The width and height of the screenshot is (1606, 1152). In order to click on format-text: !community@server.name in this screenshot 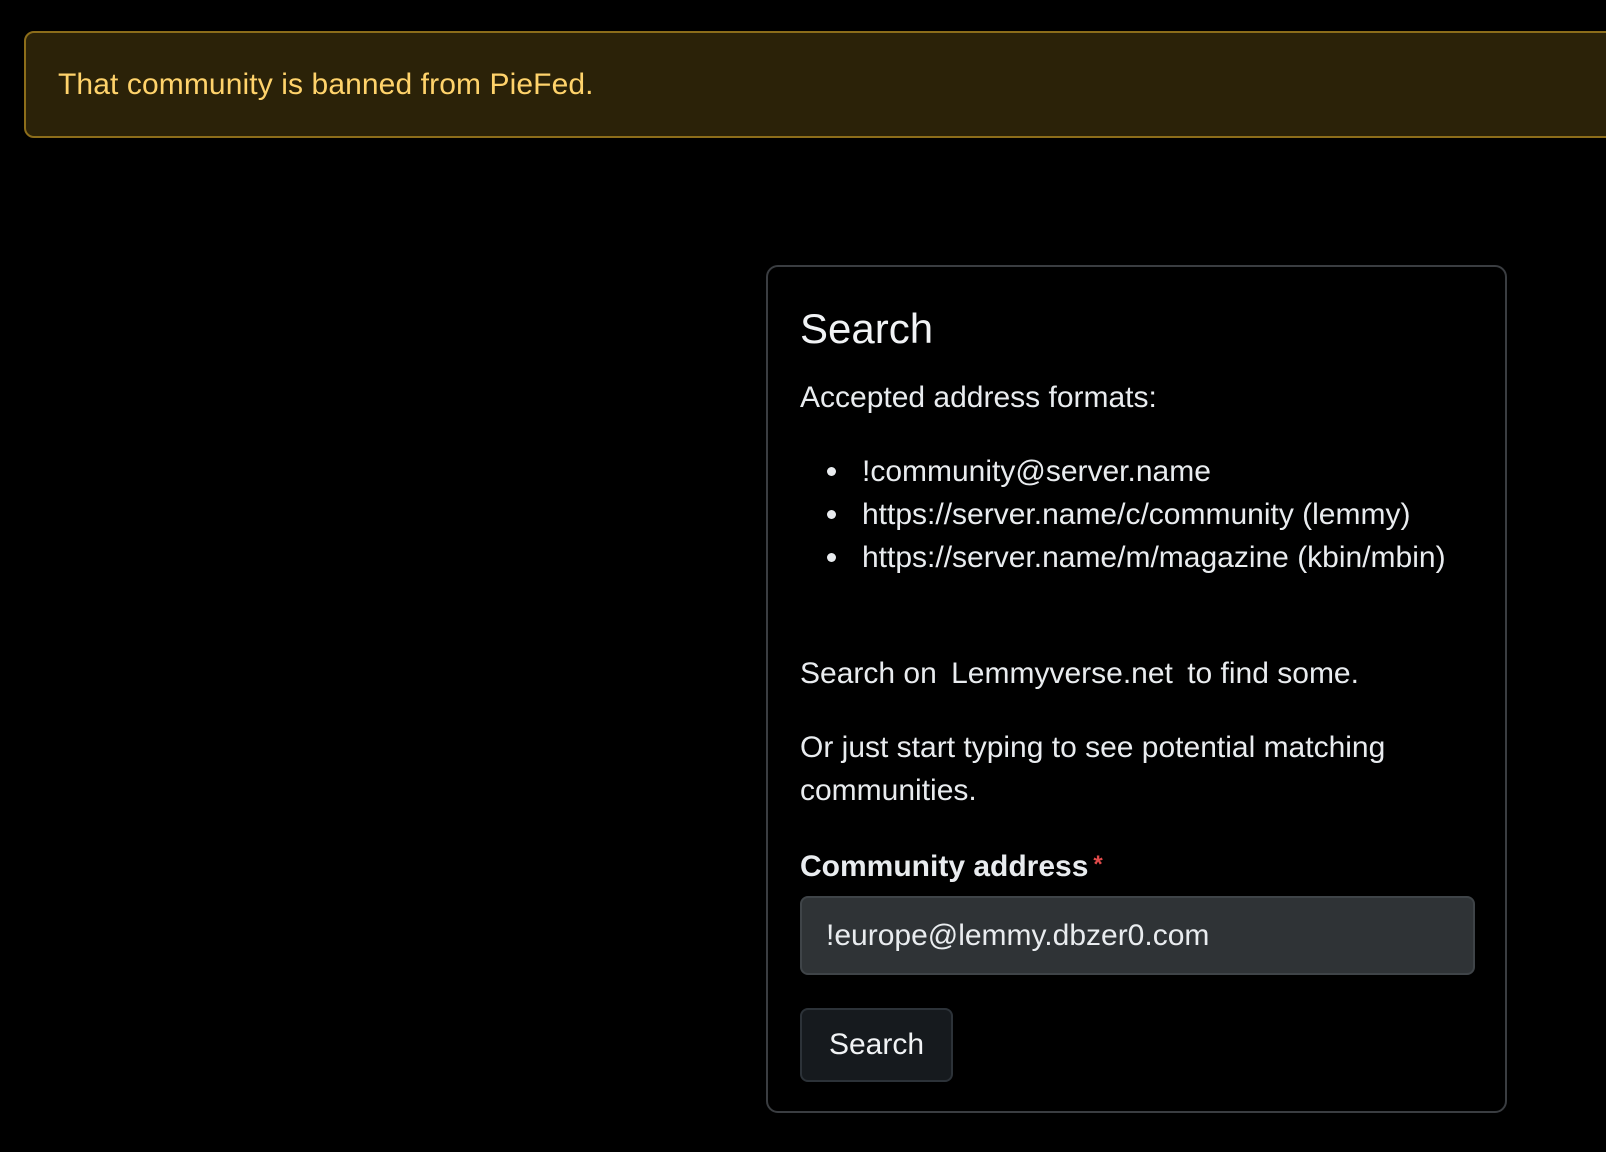, I will do `click(1036, 471)`.